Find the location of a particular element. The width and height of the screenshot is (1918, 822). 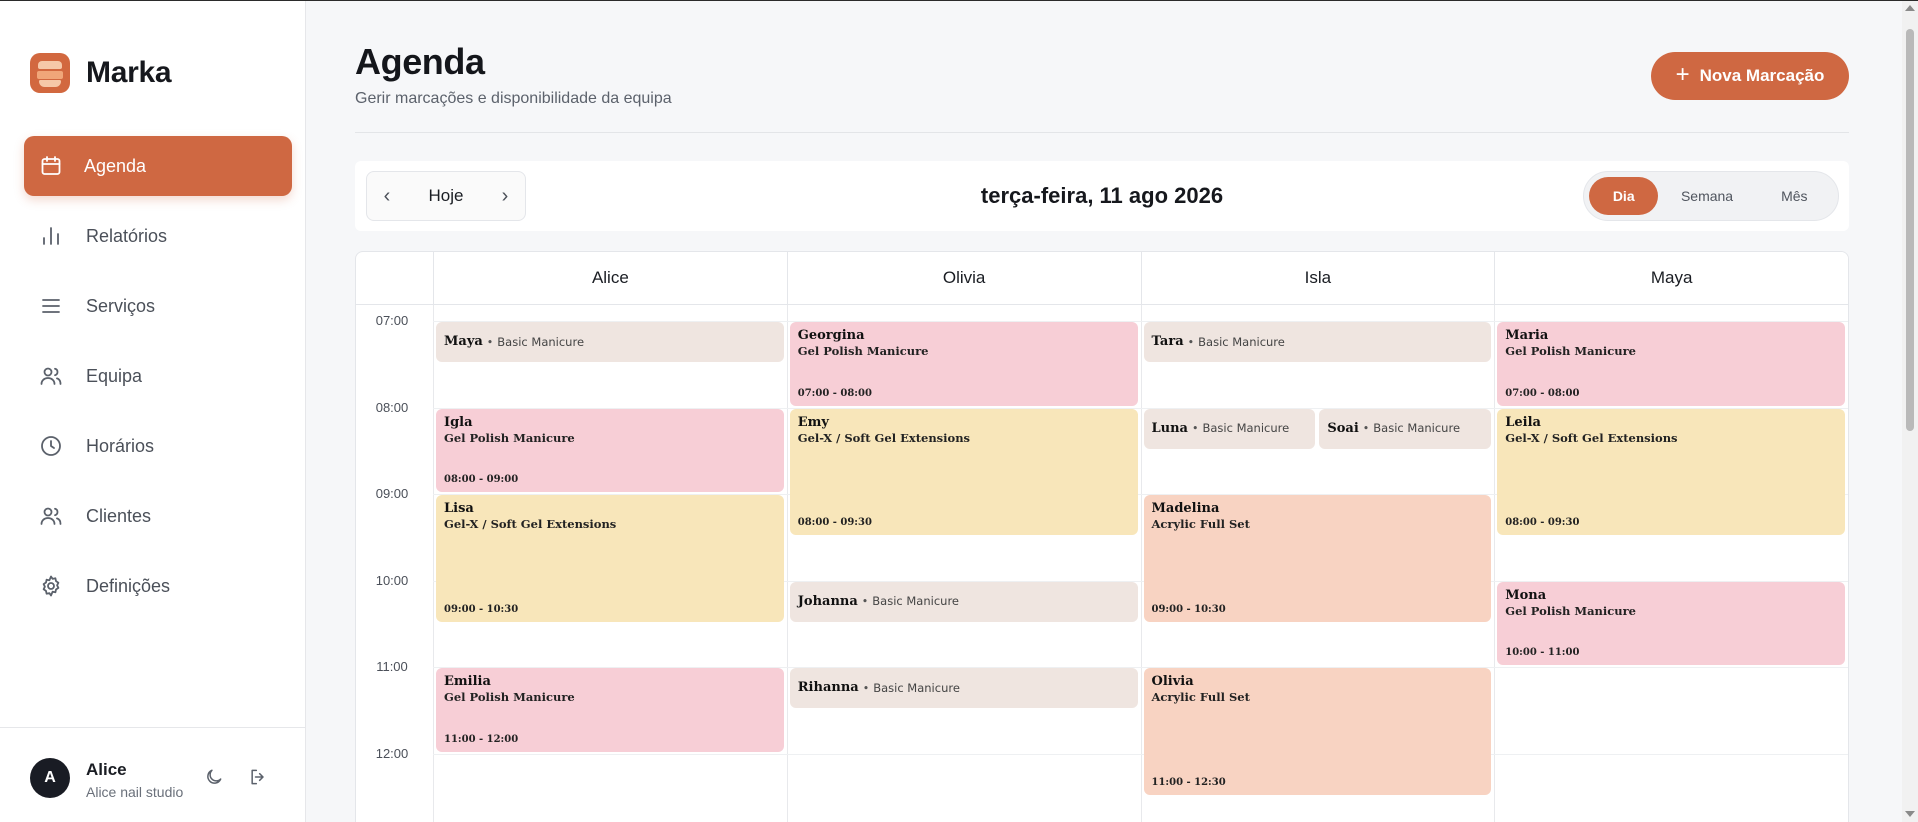

appointment-client: Leila is located at coordinates (1523, 422).